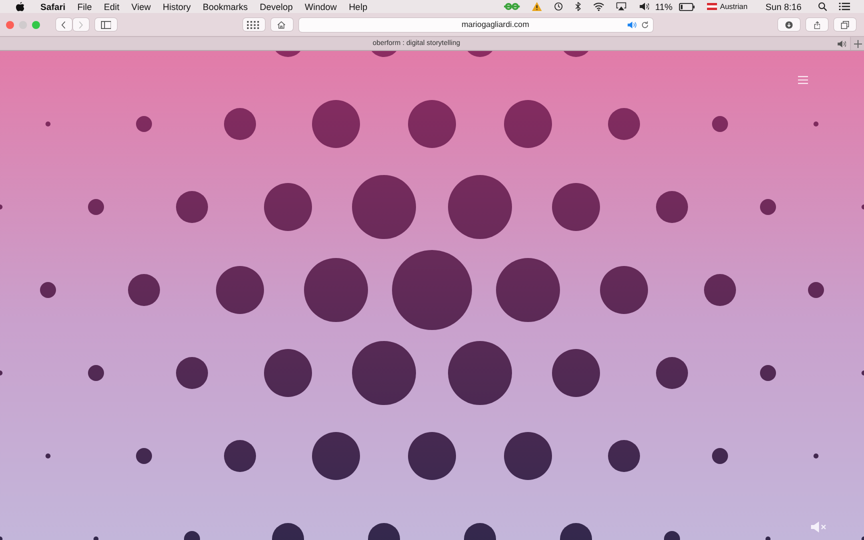 The width and height of the screenshot is (864, 540). I want to click on link-status-icon, so click(512, 6).